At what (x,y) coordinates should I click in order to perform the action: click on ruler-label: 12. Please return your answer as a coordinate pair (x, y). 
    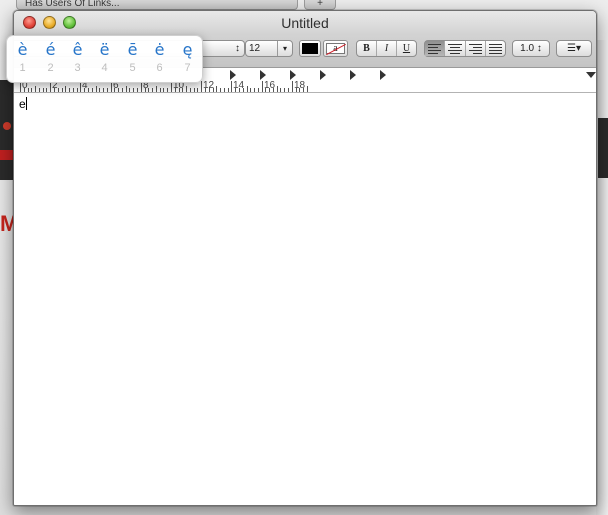
    Looking at the image, I should click on (209, 85).